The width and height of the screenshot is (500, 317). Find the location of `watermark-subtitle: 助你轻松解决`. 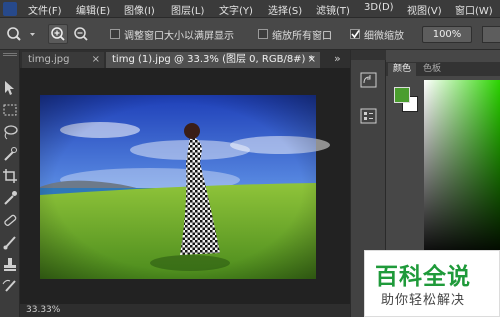

watermark-subtitle: 助你轻松解决 is located at coordinates (423, 300).